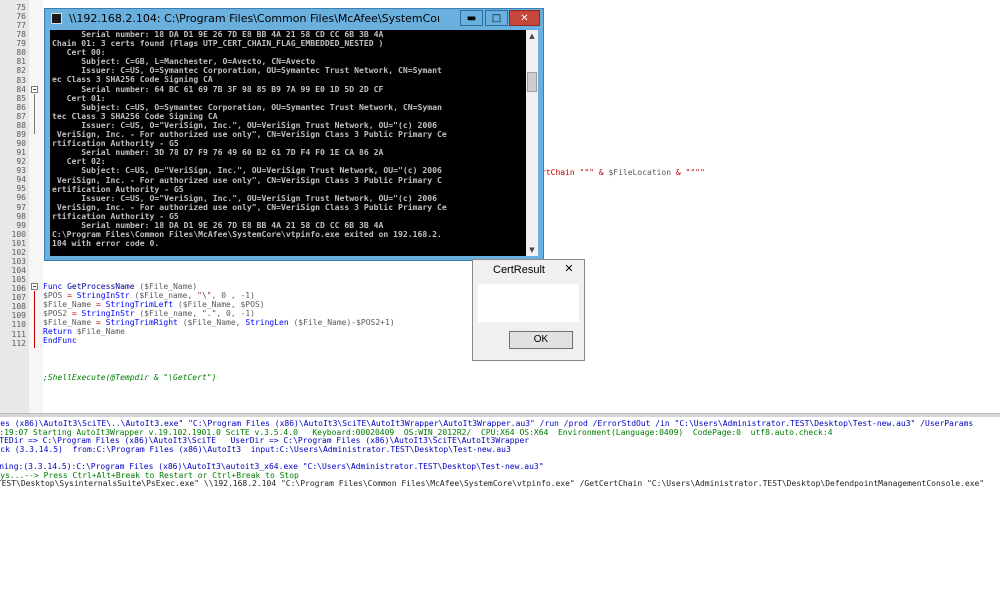  Describe the element at coordinates (103, 295) in the screenshot. I see `code-token: StringInStr` at that location.